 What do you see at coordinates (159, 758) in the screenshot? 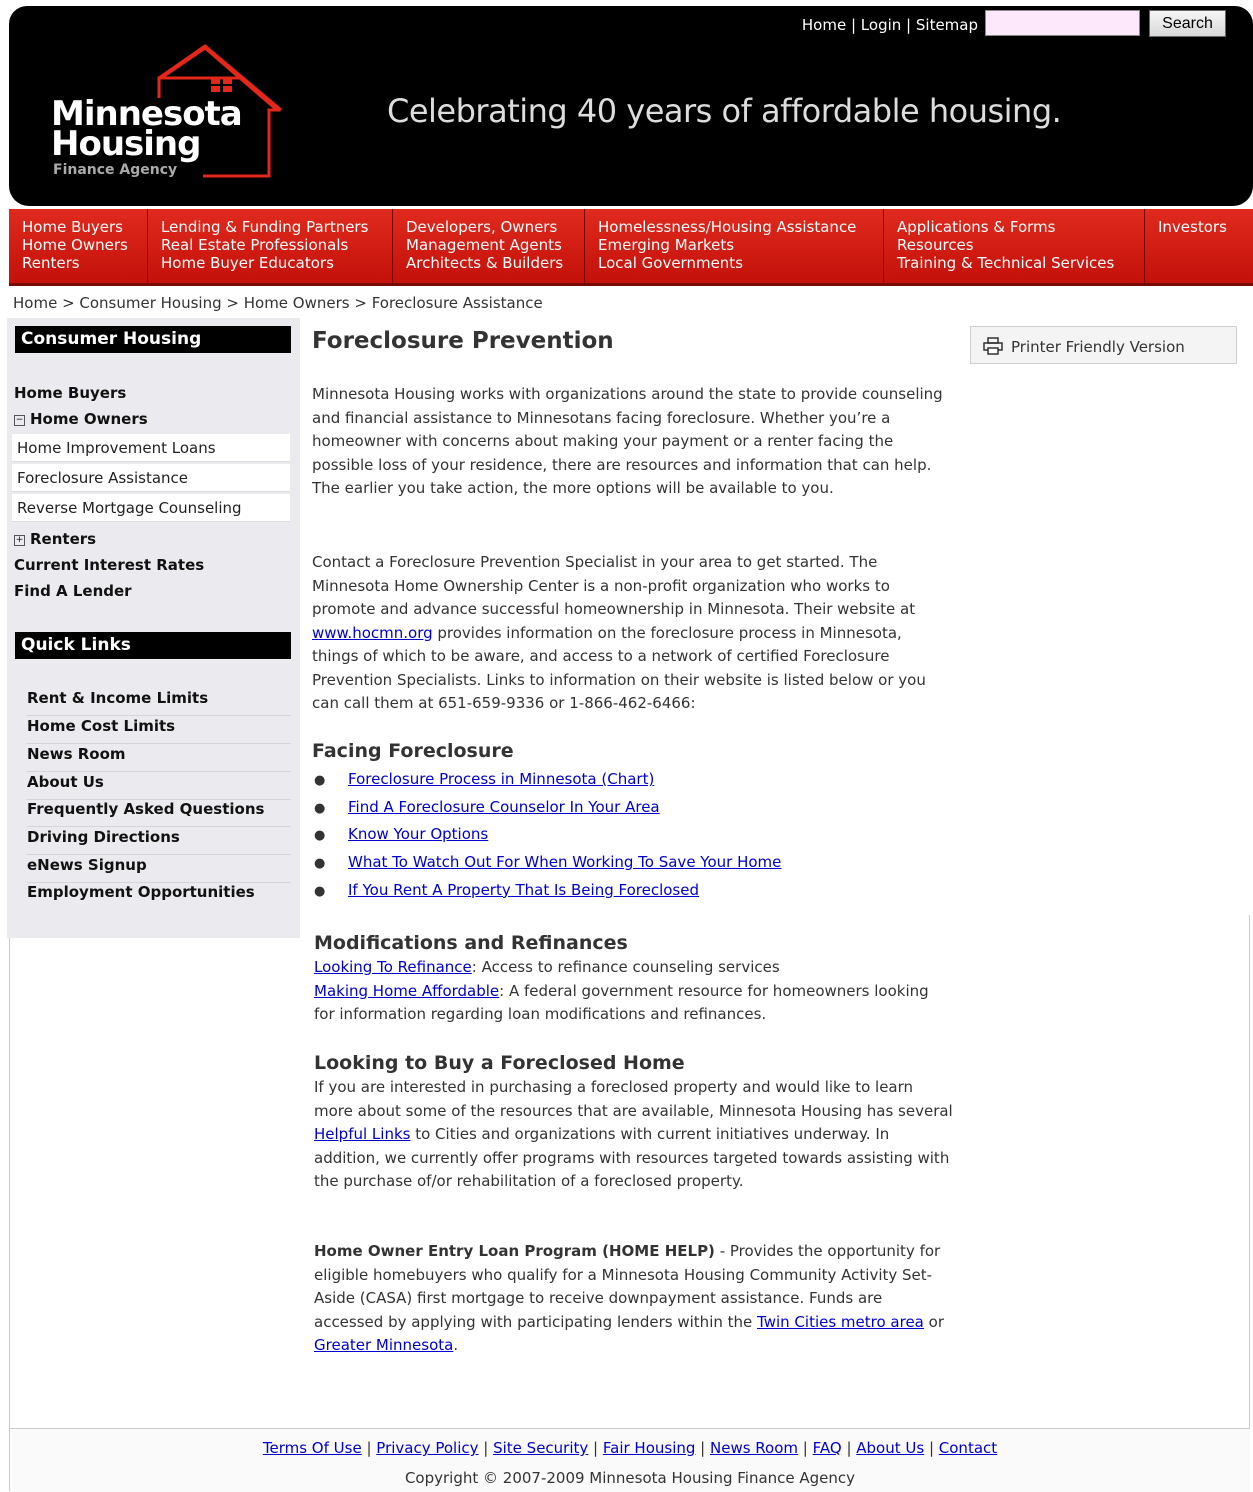
I see `quick-link-news-room: News Room` at bounding box center [159, 758].